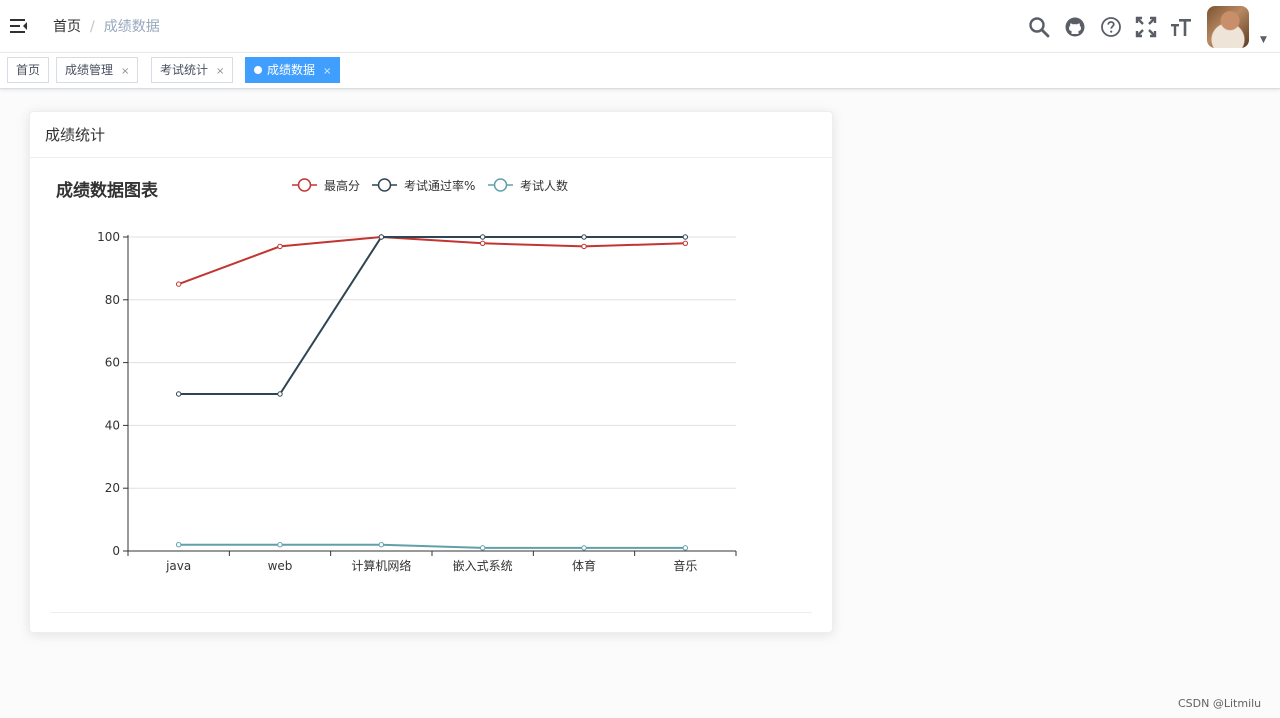  What do you see at coordinates (1111, 27) in the screenshot?
I see `help-icon` at bounding box center [1111, 27].